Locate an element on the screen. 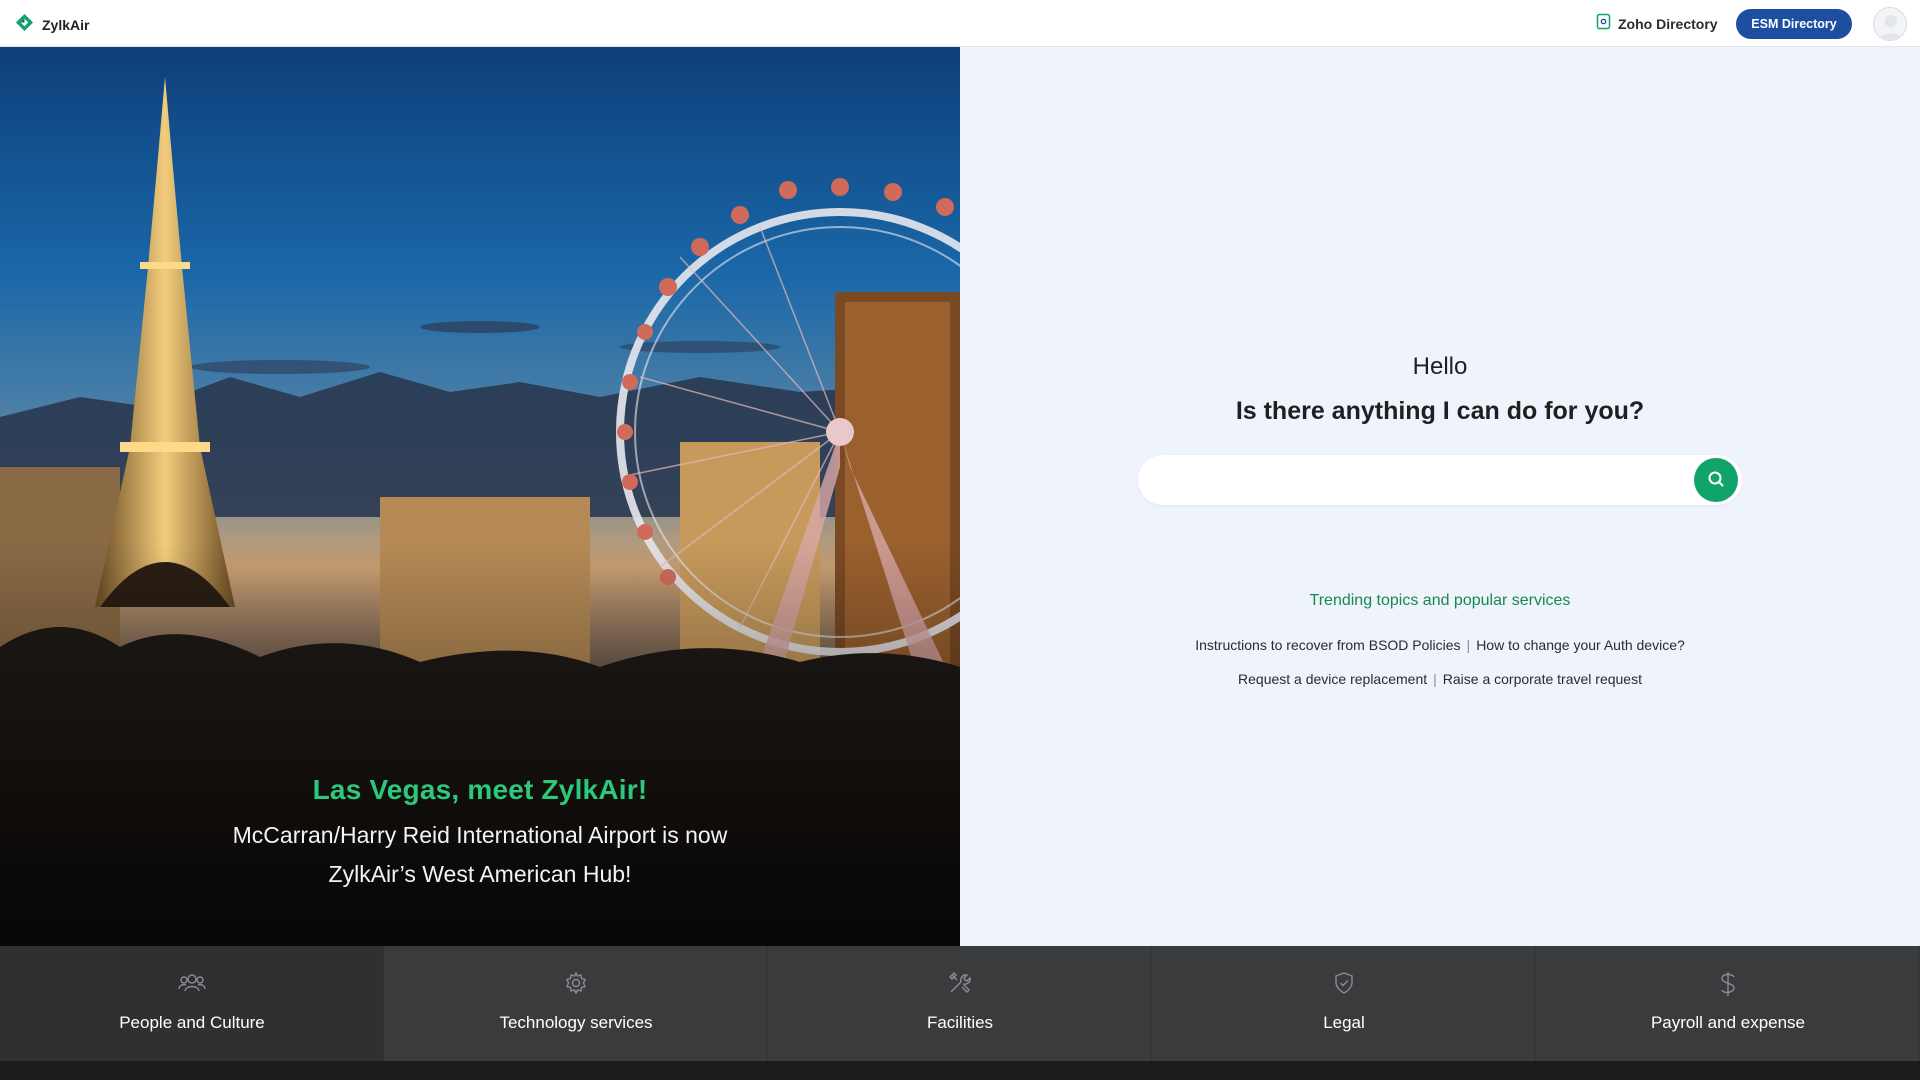 Image resolution: width=1920 pixels, height=1080 pixels. category-label: Legal is located at coordinates (1344, 1022).